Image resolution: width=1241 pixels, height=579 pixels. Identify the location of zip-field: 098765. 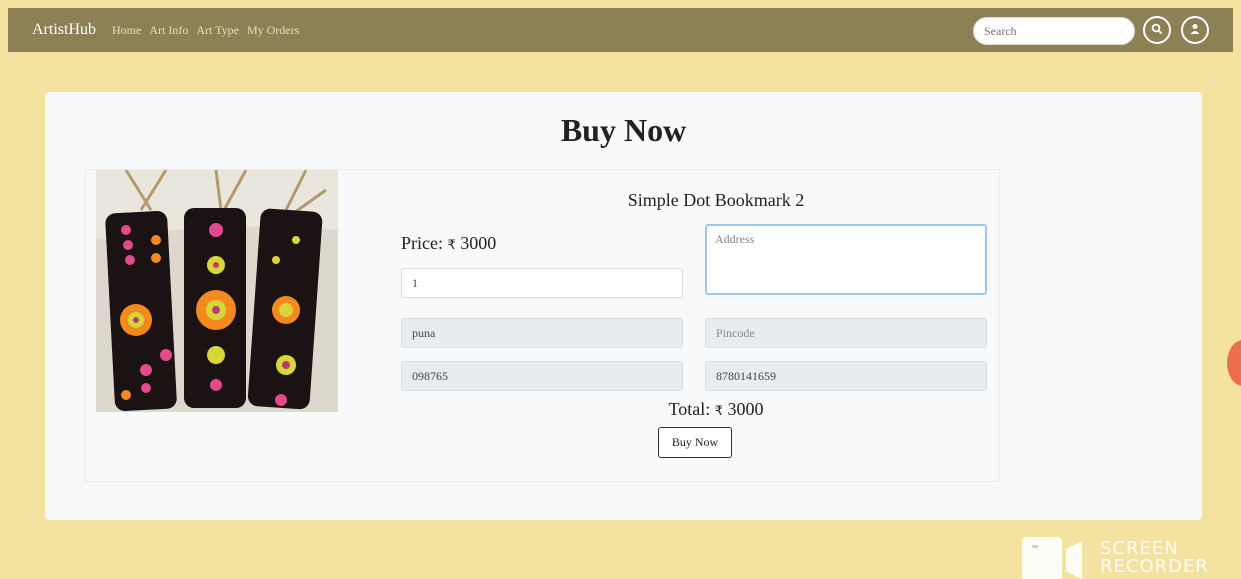
(542, 376).